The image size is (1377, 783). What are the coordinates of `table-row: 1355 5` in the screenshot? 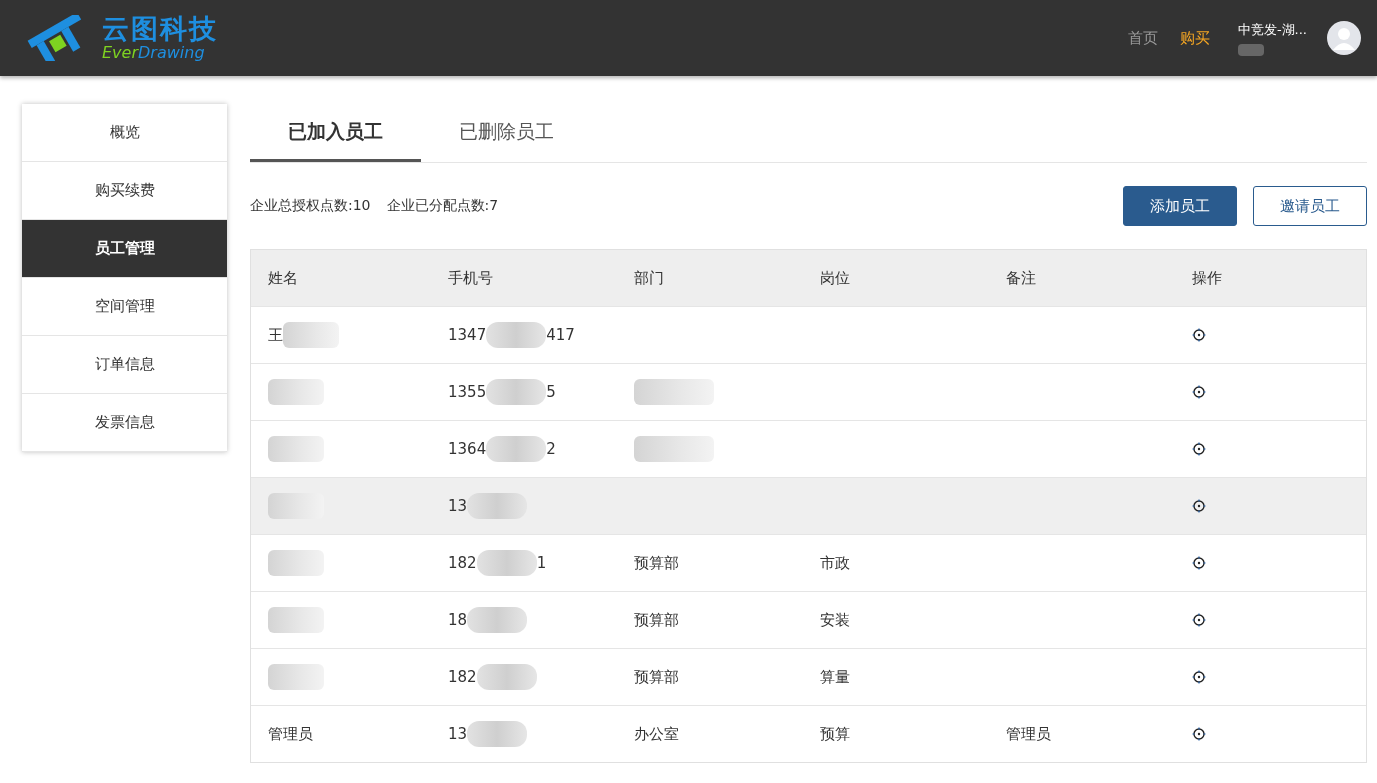 It's located at (808, 392).